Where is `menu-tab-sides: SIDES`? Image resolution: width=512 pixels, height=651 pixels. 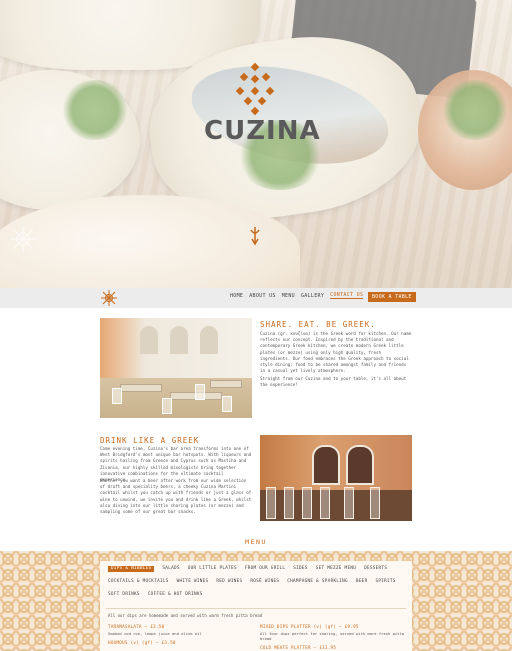 menu-tab-sides: SIDES is located at coordinates (300, 569).